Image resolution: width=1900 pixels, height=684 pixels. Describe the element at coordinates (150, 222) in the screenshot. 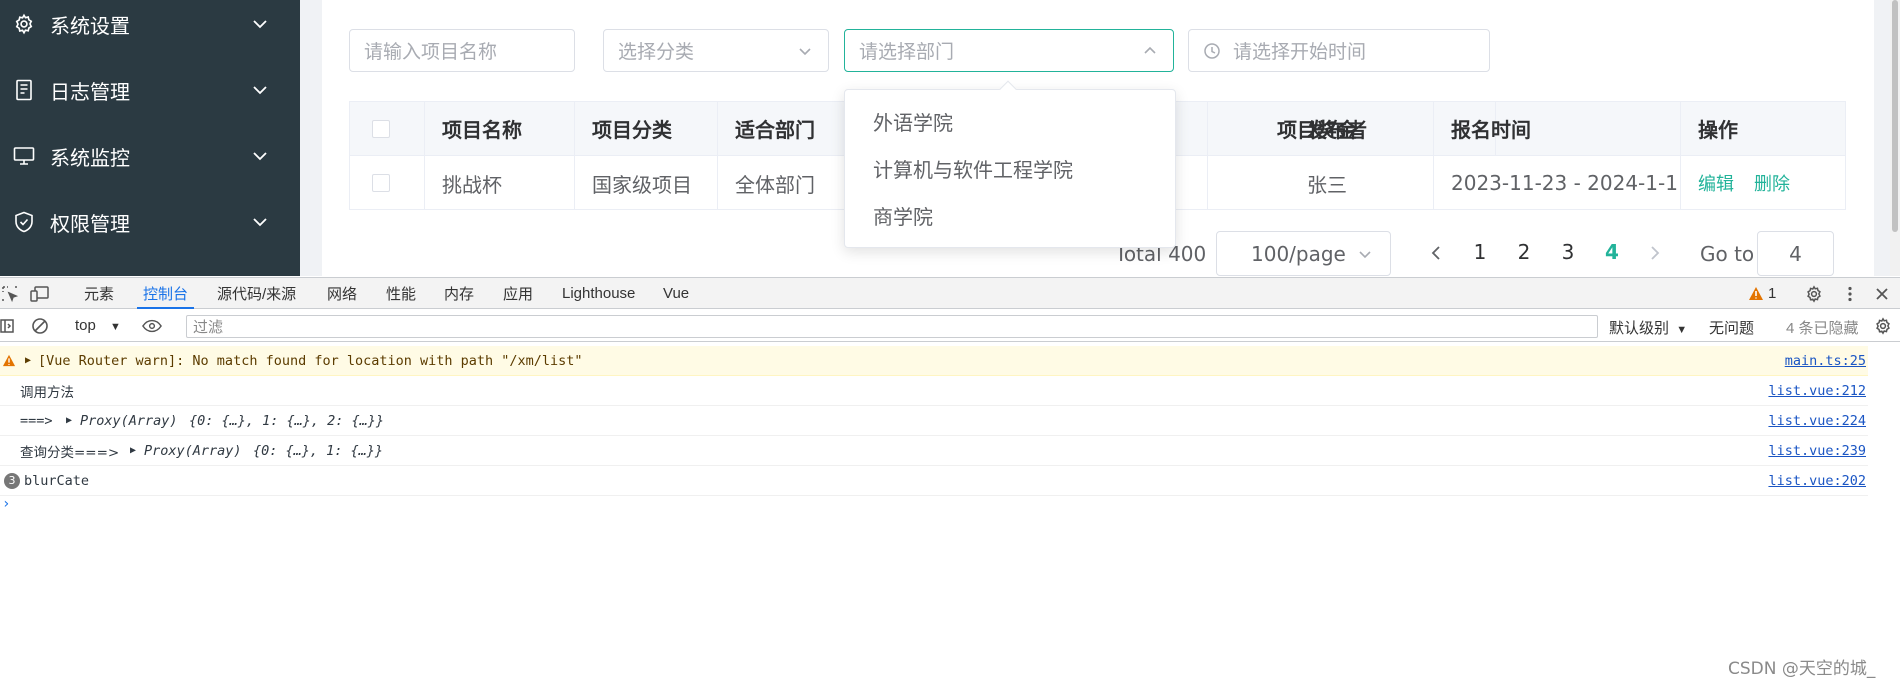

I see `sidebar-item-permission-management: 权限管理` at that location.